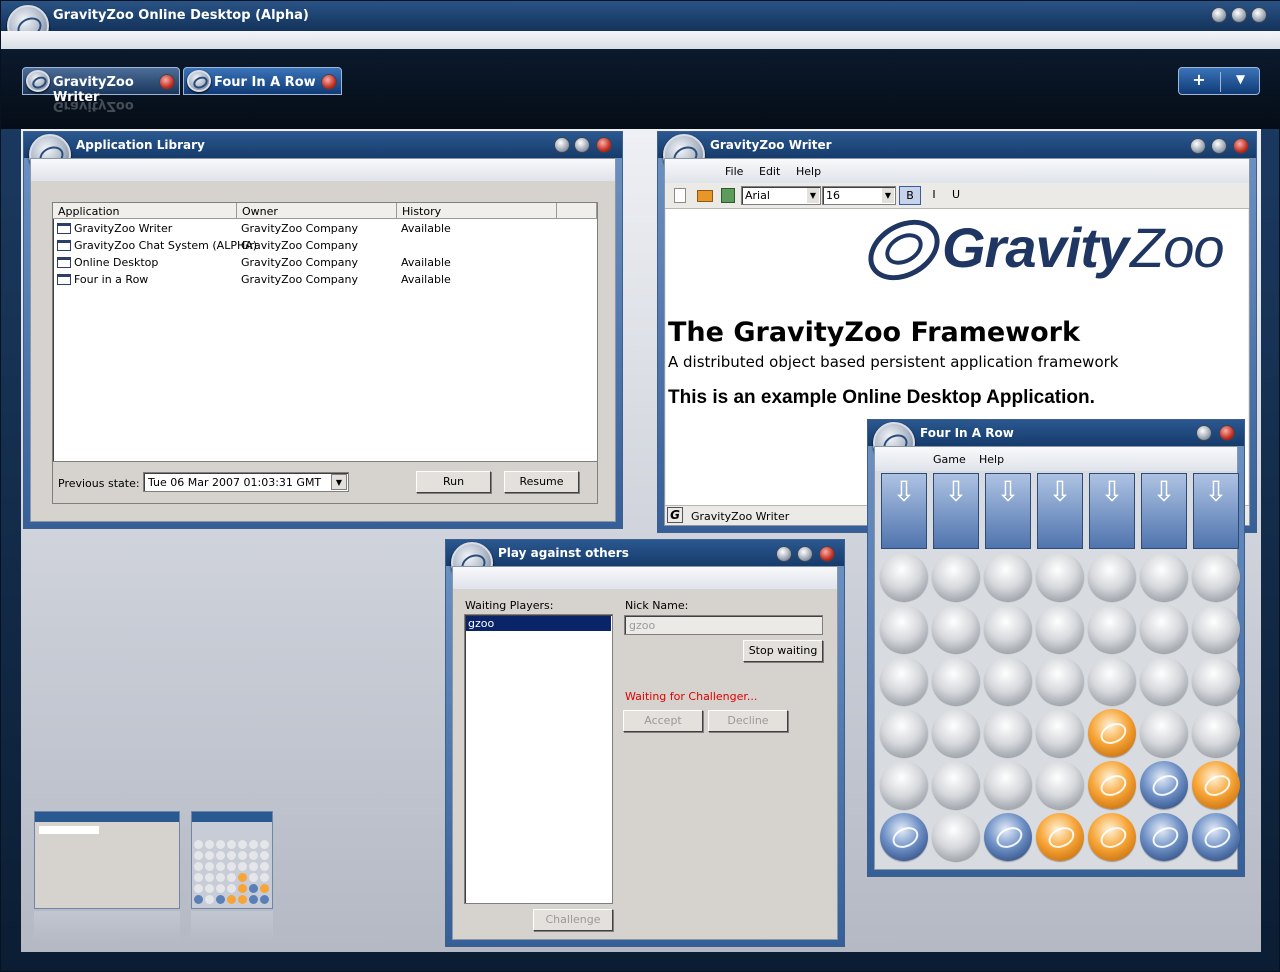 The image size is (1280, 972). I want to click on underline-button: U, so click(956, 195).